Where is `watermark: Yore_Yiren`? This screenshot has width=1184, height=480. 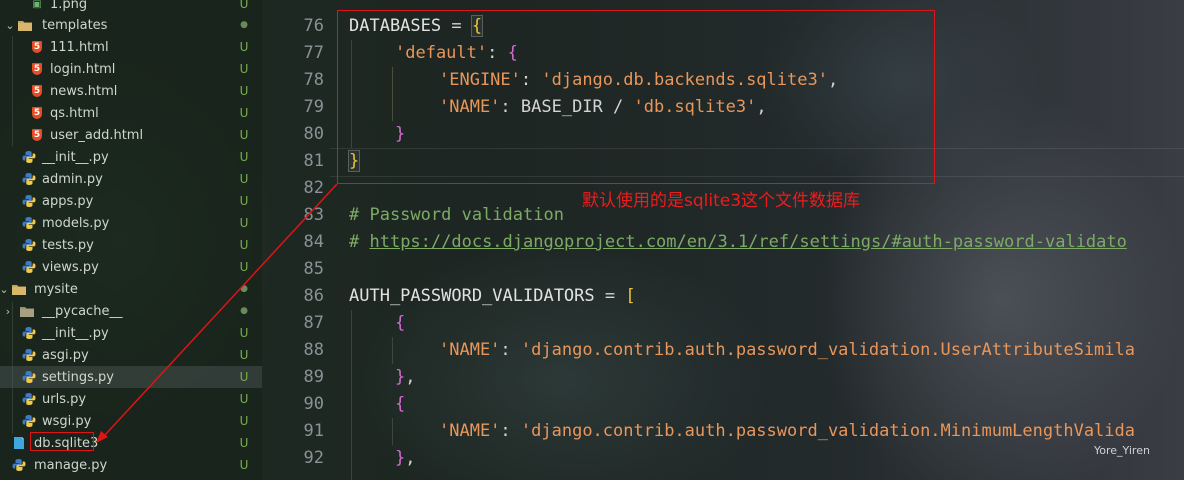
watermark: Yore_Yiren is located at coordinates (1122, 450).